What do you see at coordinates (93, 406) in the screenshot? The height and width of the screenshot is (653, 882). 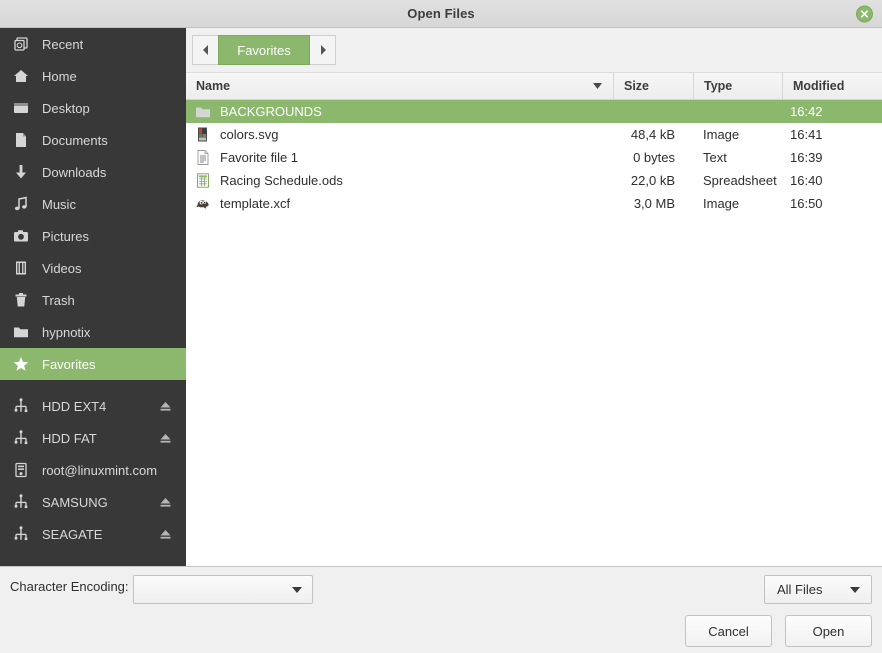 I see `sidebar-item-hdd-ext4: HDD EXT4` at bounding box center [93, 406].